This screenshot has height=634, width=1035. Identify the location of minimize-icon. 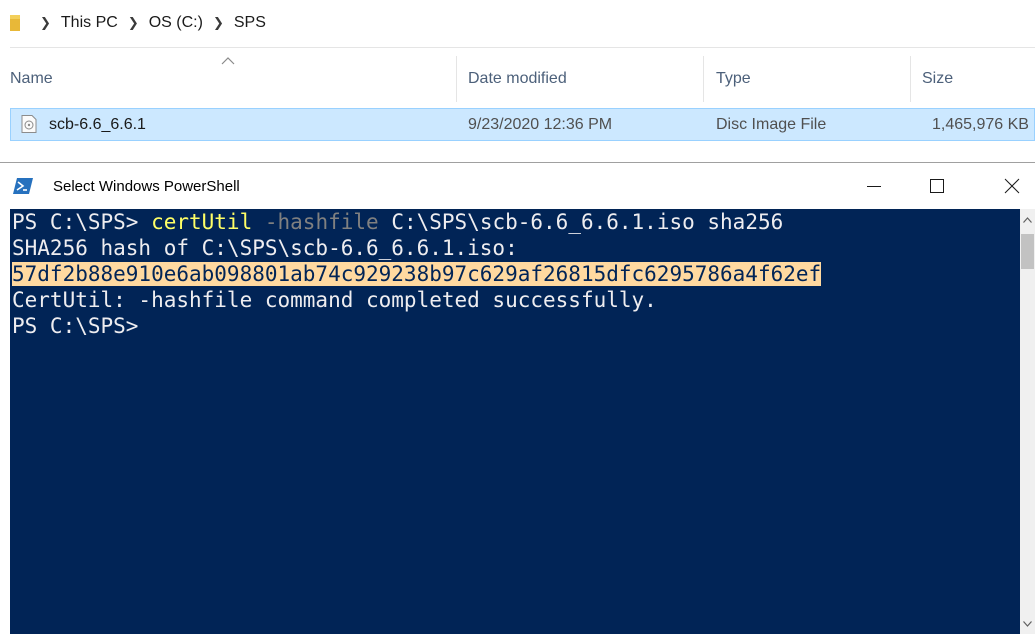
(874, 186).